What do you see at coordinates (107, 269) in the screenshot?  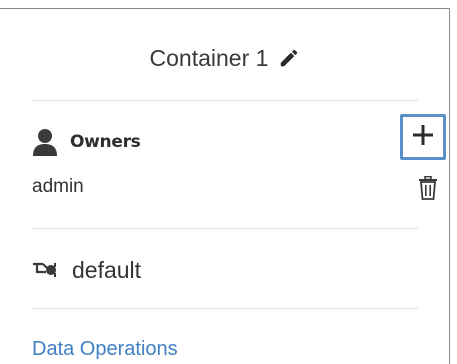 I see `connection-value: default` at bounding box center [107, 269].